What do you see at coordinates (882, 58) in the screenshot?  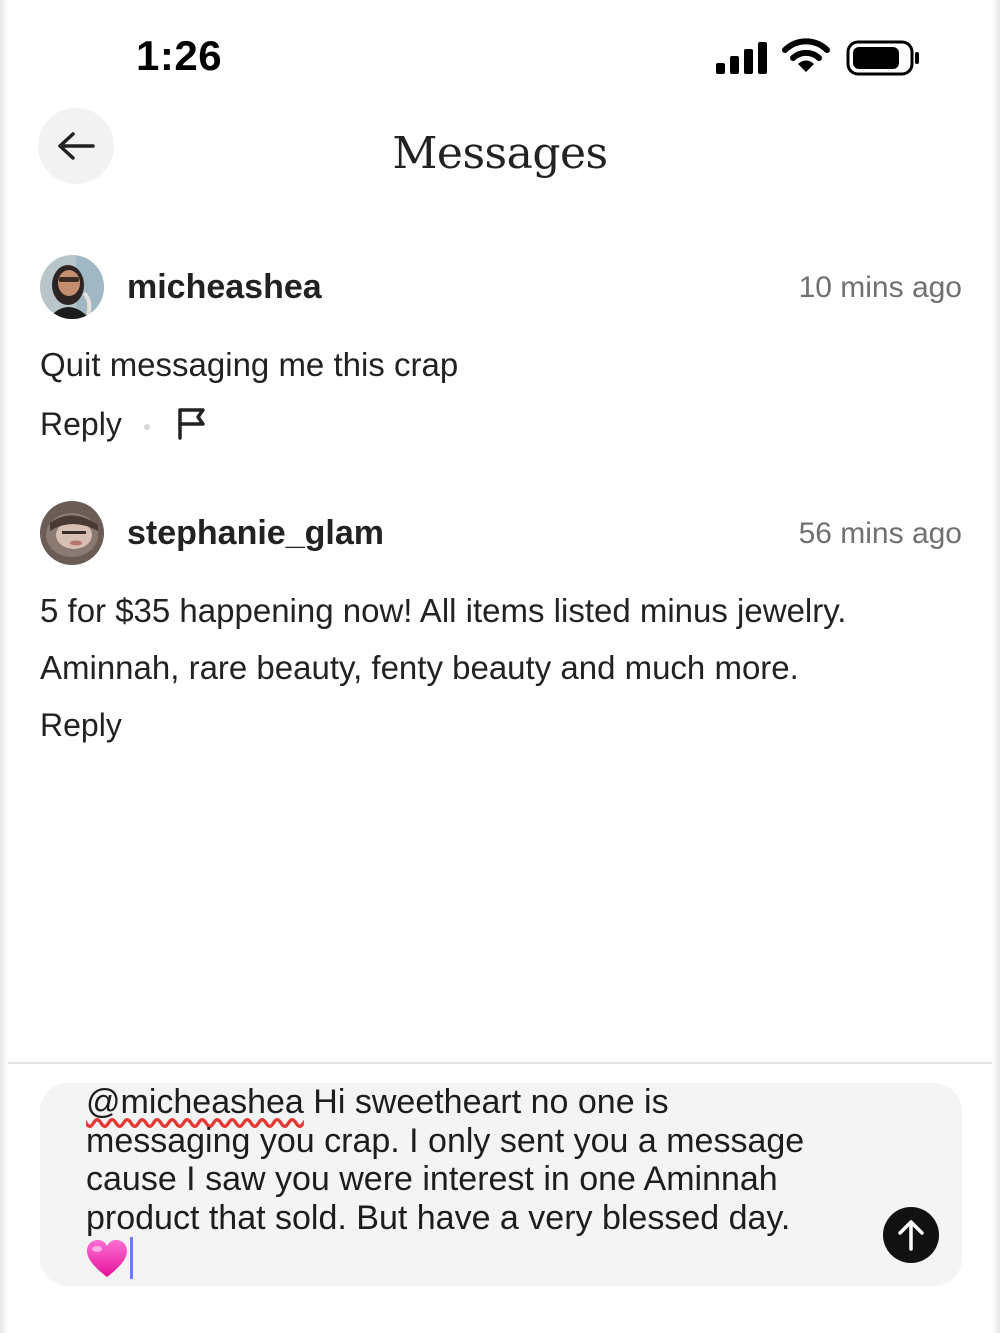 I see `battery-icon` at bounding box center [882, 58].